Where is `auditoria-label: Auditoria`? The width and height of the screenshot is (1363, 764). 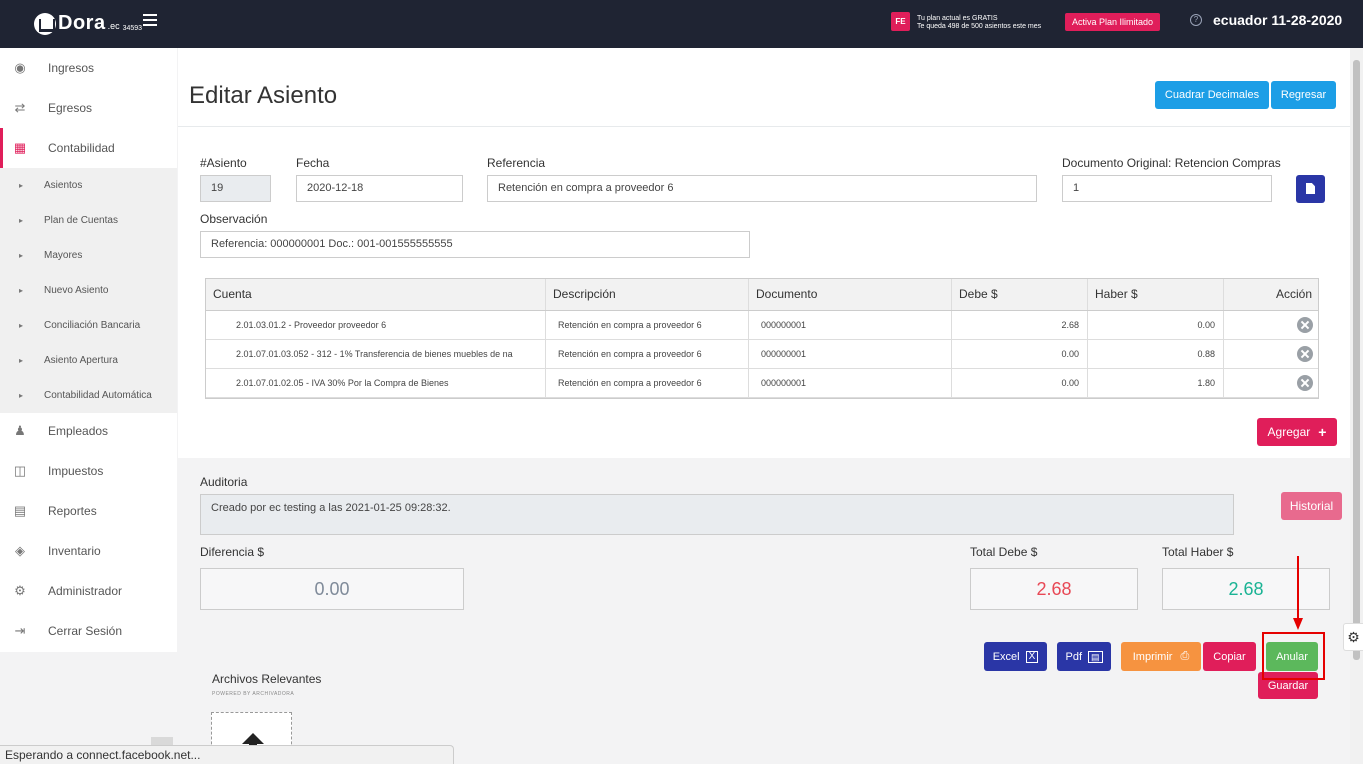 auditoria-label: Auditoria is located at coordinates (224, 482).